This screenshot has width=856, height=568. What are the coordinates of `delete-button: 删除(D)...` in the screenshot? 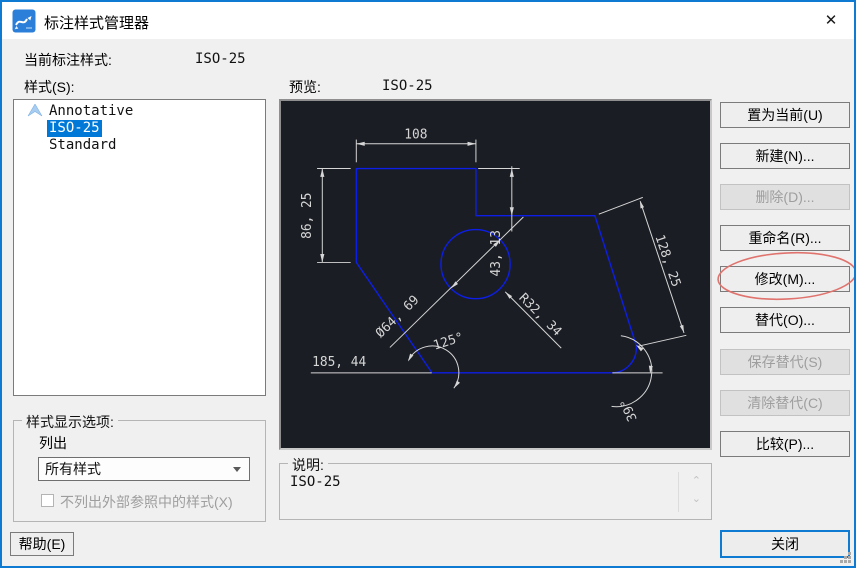 It's located at (785, 197).